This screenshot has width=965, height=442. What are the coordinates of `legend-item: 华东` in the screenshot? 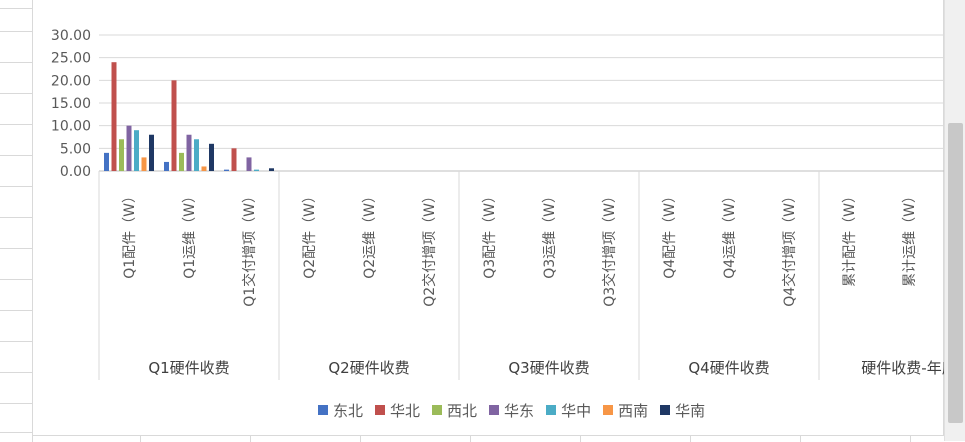 It's located at (511, 410).